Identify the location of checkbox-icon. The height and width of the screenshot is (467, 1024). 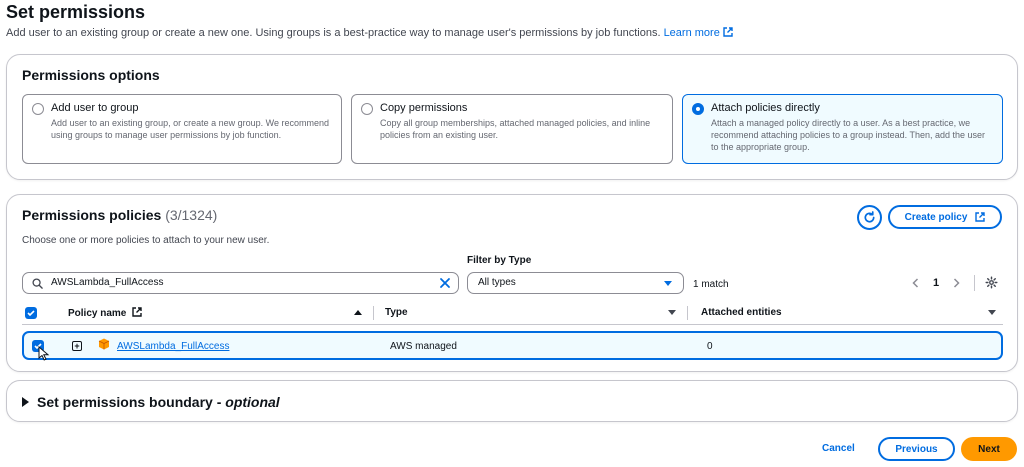
(31, 313).